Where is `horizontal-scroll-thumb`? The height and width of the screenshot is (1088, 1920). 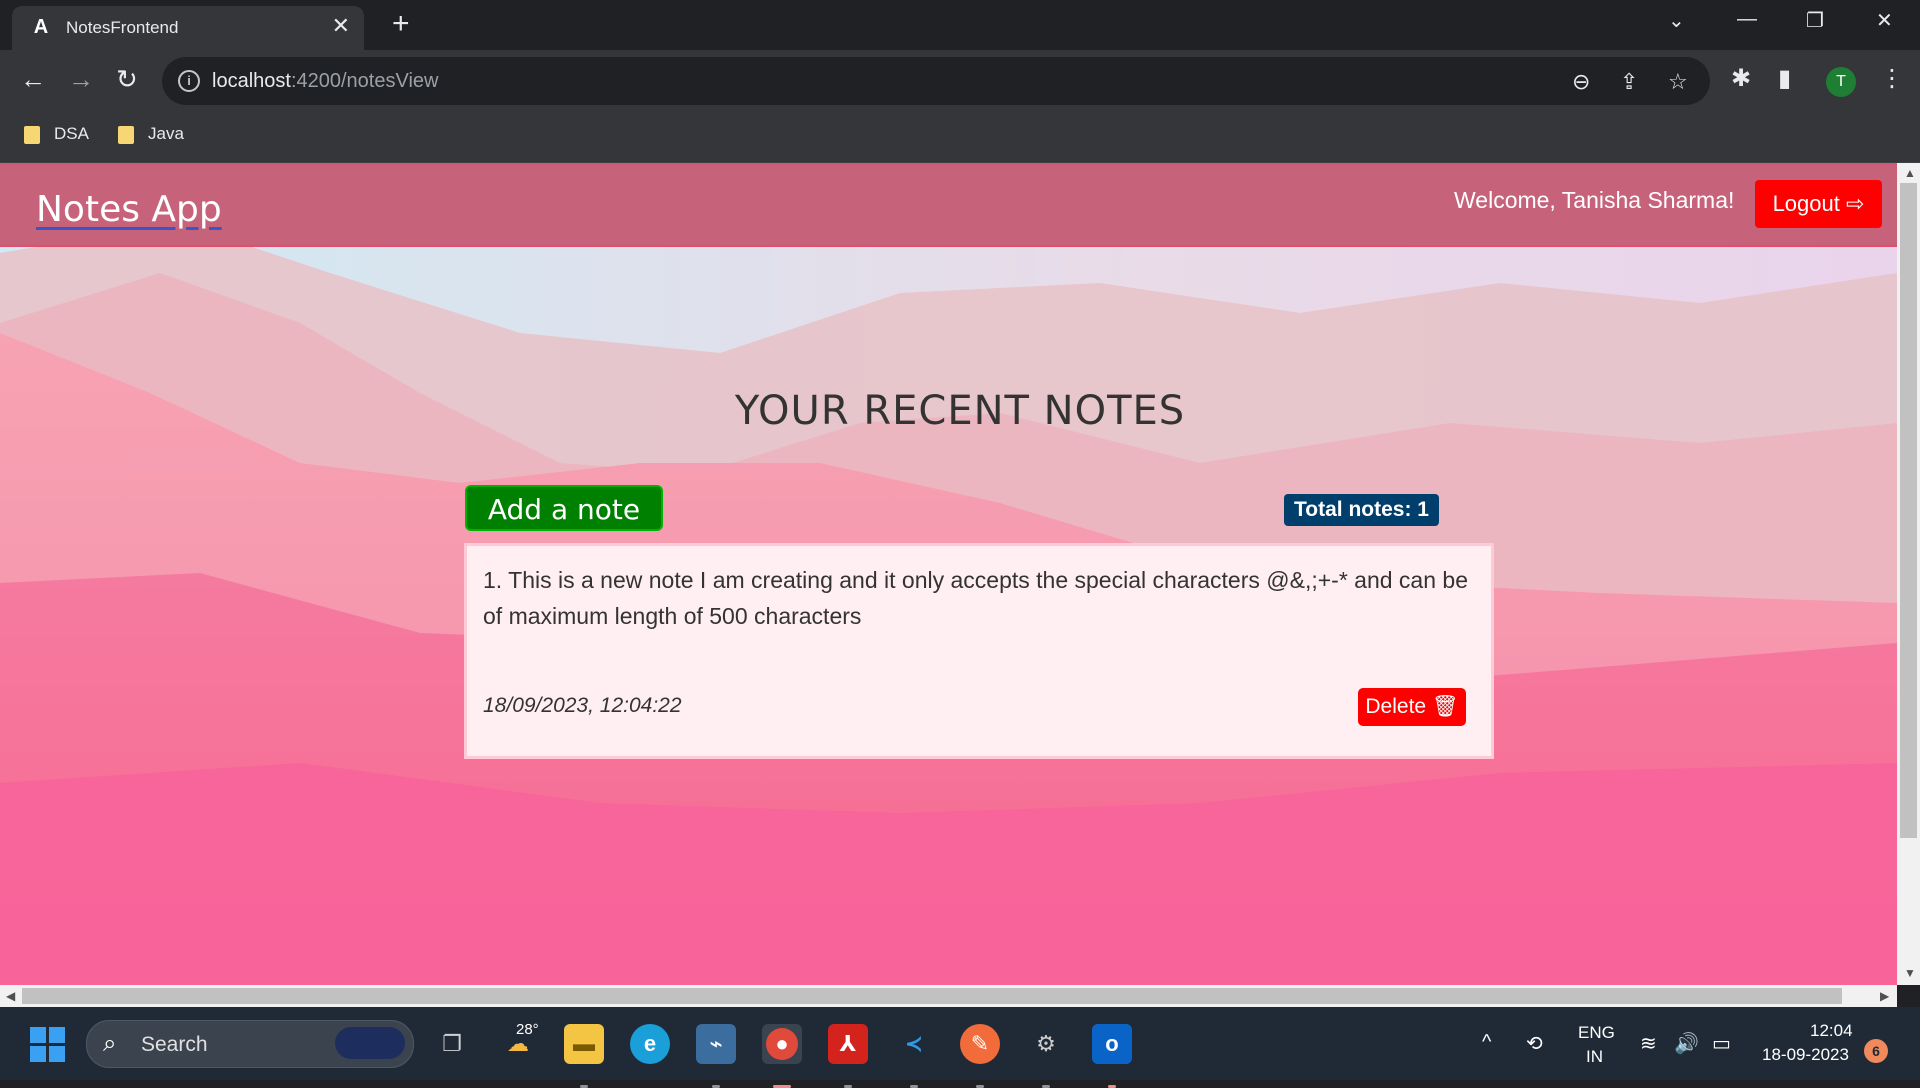 horizontal-scroll-thumb is located at coordinates (932, 996).